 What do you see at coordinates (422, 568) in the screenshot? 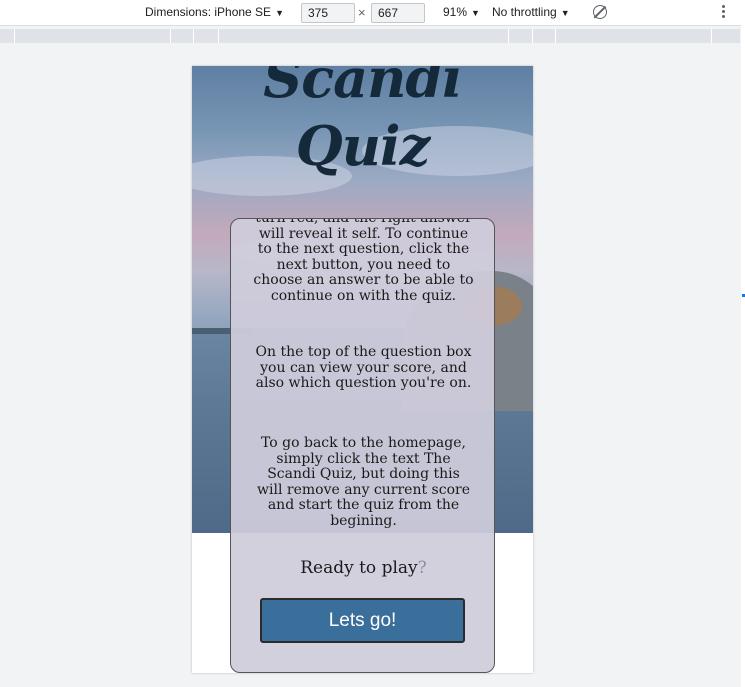
I see `ready-question-mark: ?` at bounding box center [422, 568].